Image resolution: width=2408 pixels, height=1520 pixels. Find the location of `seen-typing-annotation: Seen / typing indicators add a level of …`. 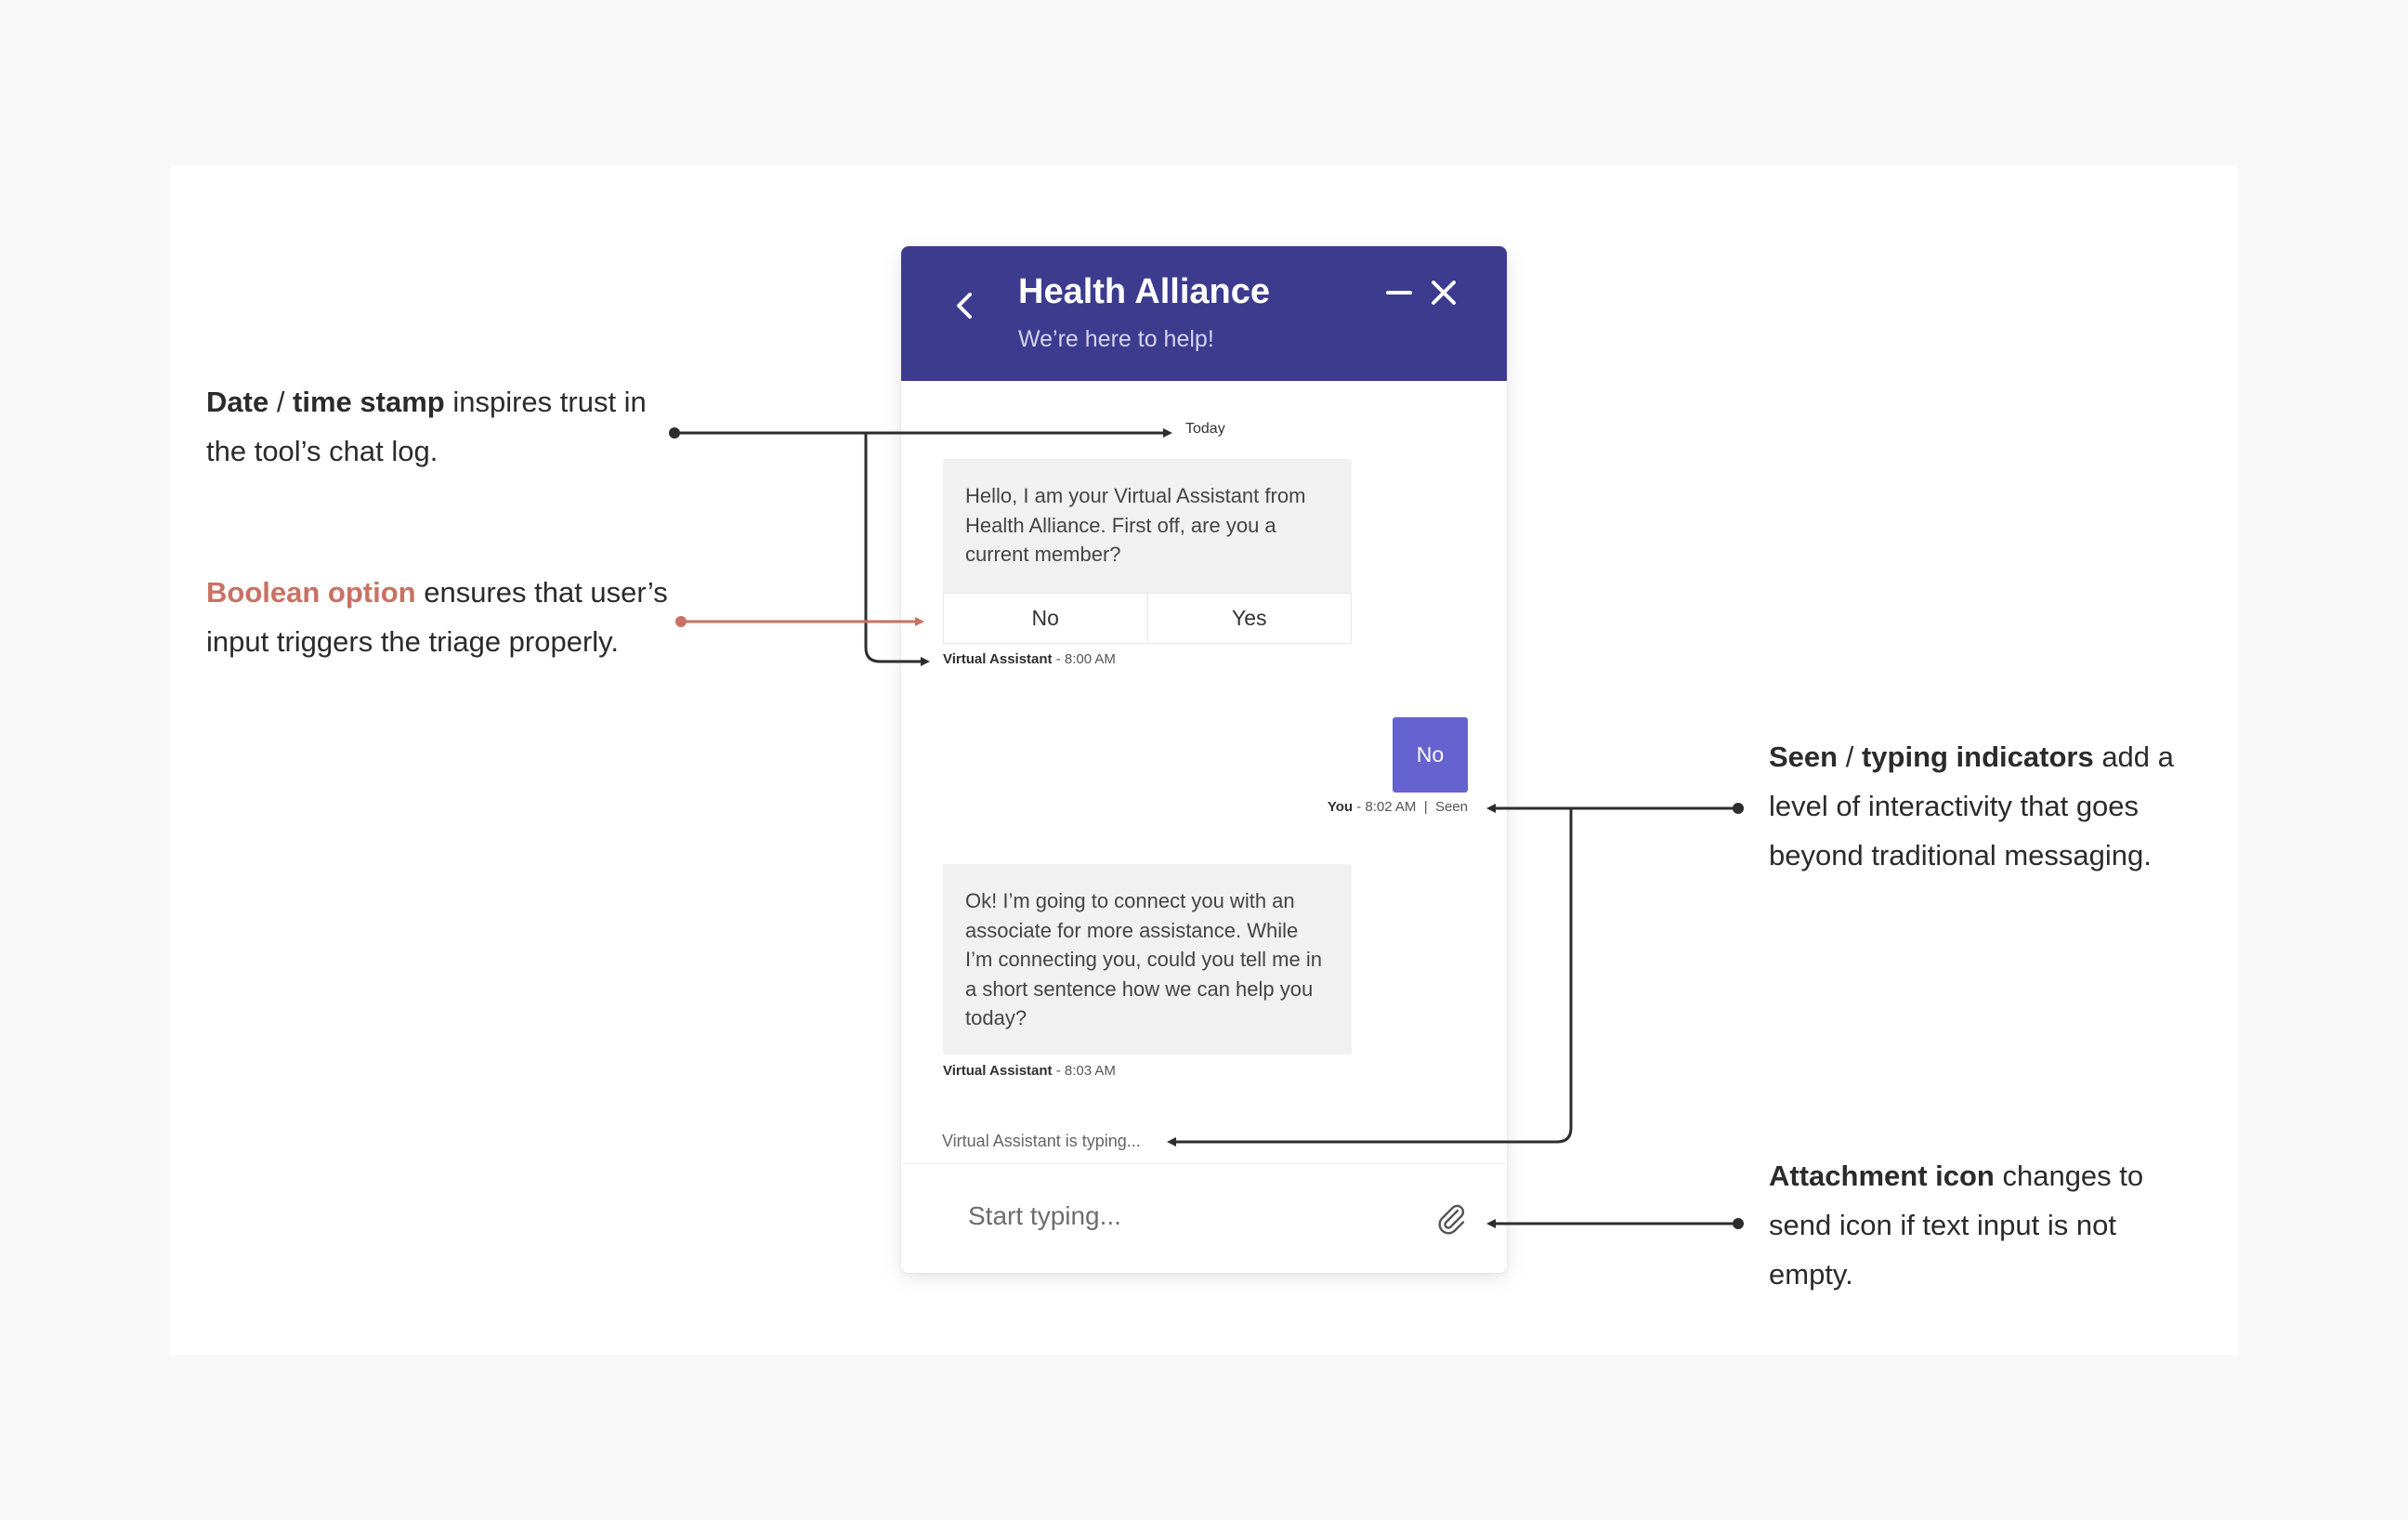

seen-typing-annotation: Seen / typing indicators add a level of … is located at coordinates (1987, 806).